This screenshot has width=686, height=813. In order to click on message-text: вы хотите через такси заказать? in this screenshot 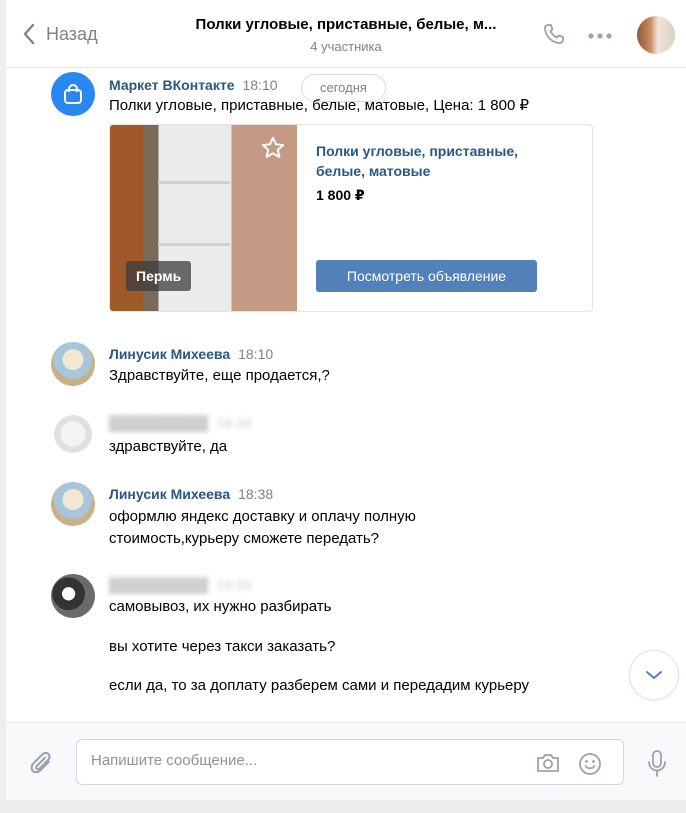, I will do `click(222, 646)`.